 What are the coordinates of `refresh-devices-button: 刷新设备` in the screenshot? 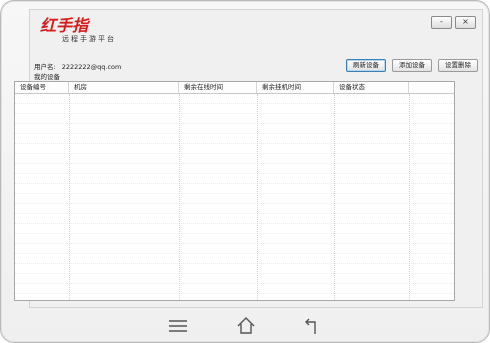 It's located at (366, 65).